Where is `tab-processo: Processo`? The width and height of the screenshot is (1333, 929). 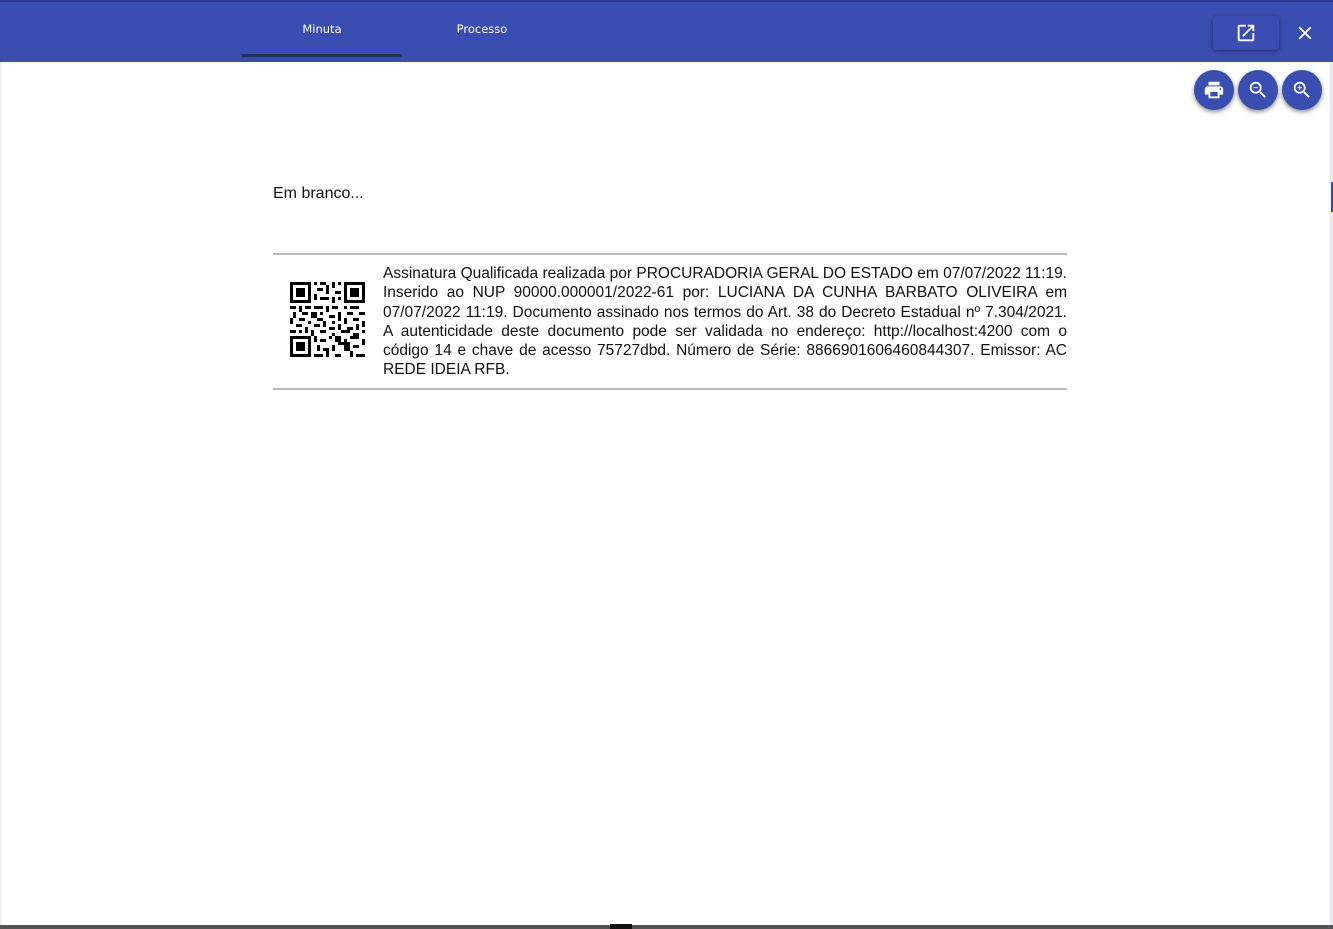 tab-processo: Processo is located at coordinates (482, 28).